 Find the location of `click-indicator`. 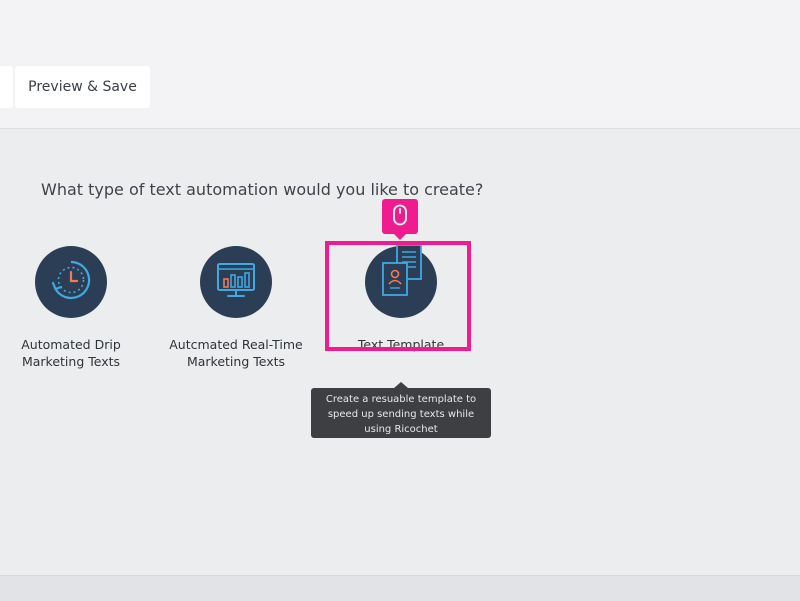

click-indicator is located at coordinates (400, 219).